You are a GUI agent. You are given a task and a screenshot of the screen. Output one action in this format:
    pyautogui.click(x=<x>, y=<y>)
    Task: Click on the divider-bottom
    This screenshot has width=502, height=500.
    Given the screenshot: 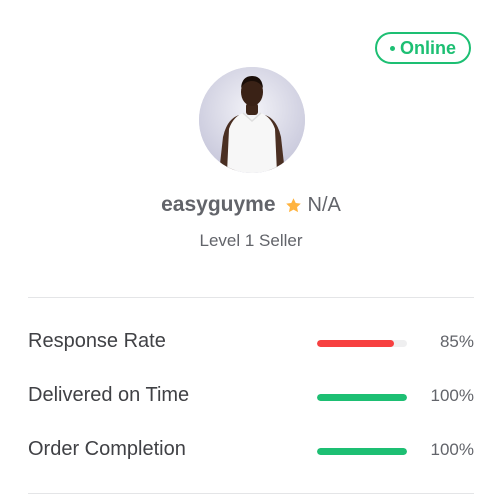 What is the action you would take?
    pyautogui.click(x=251, y=493)
    